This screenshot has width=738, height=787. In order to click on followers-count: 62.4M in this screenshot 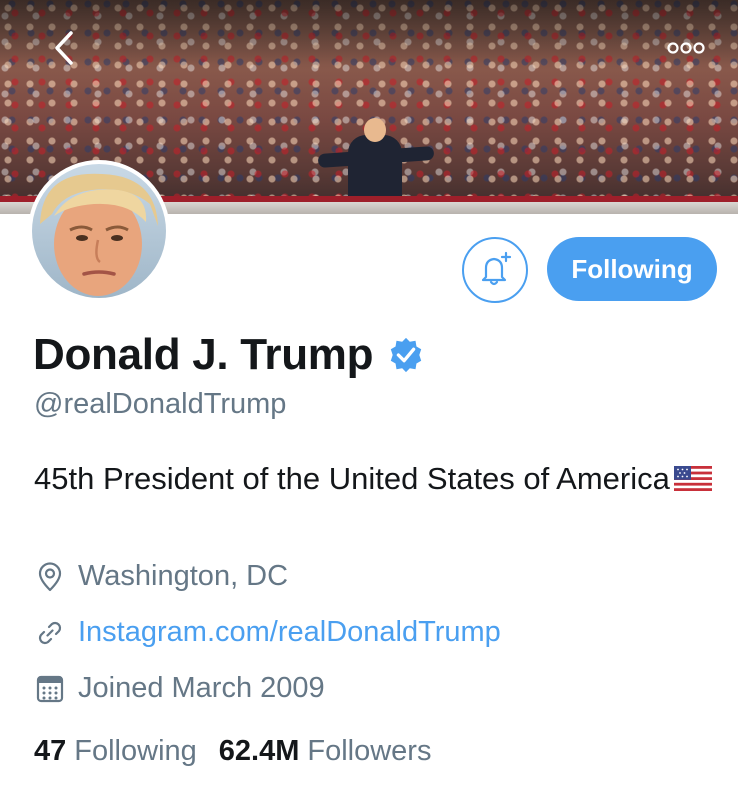, I will do `click(259, 751)`.